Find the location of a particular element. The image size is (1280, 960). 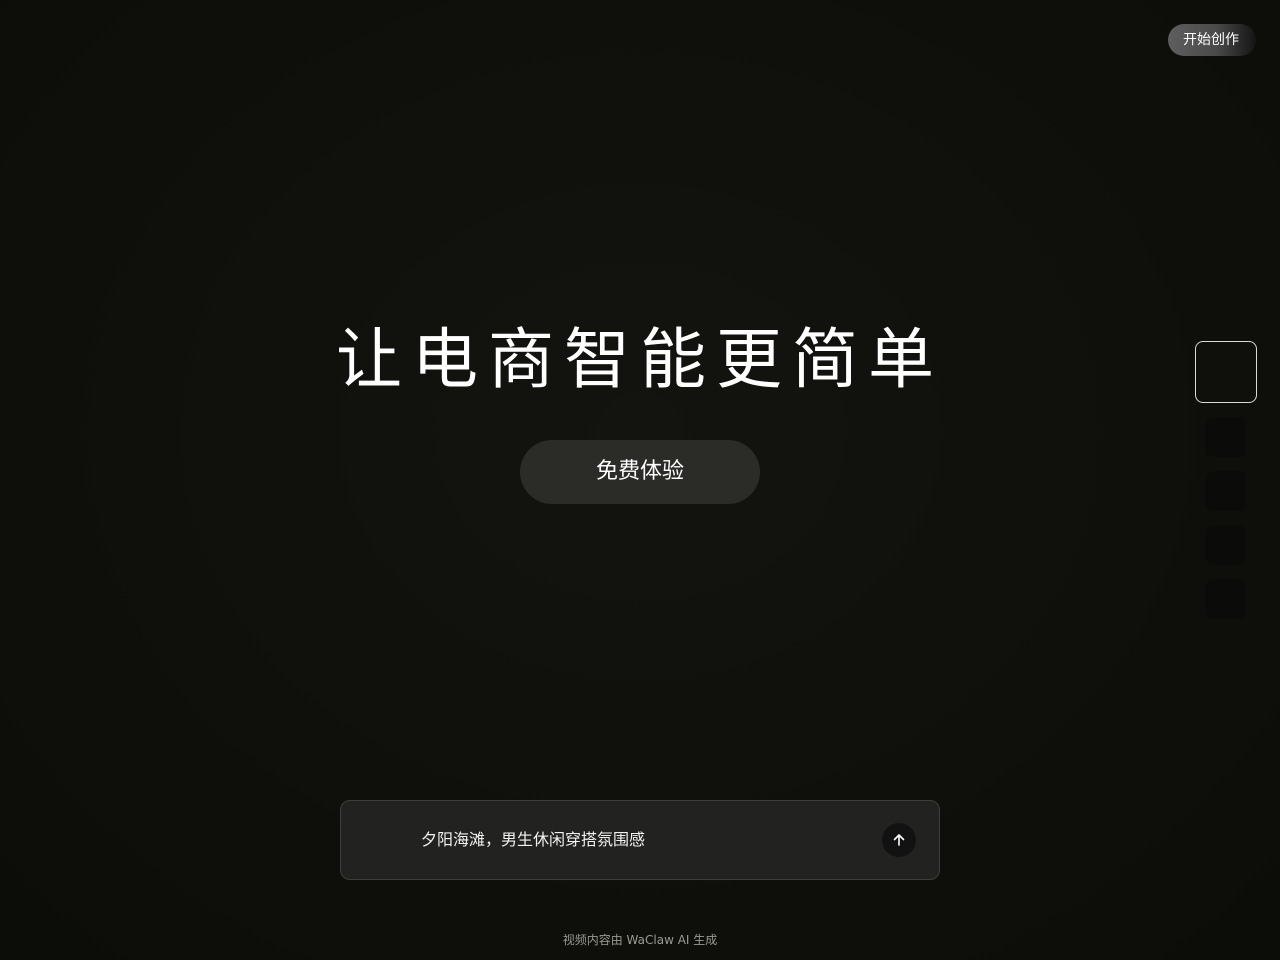

prompt-text: 夕阳海滩，男生休闲穿搭氛围感 is located at coordinates (533, 840).